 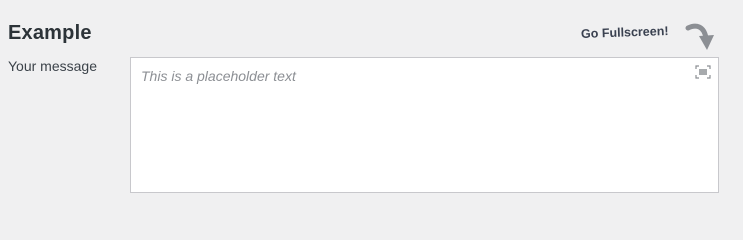 What do you see at coordinates (50, 33) in the screenshot?
I see `section-title: Example` at bounding box center [50, 33].